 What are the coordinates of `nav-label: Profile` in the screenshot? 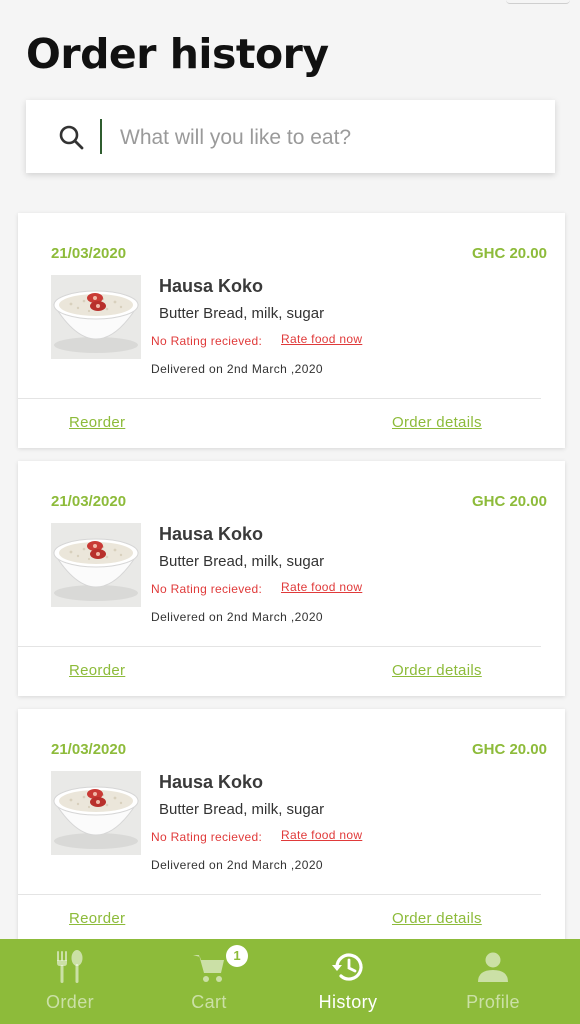 It's located at (493, 1002).